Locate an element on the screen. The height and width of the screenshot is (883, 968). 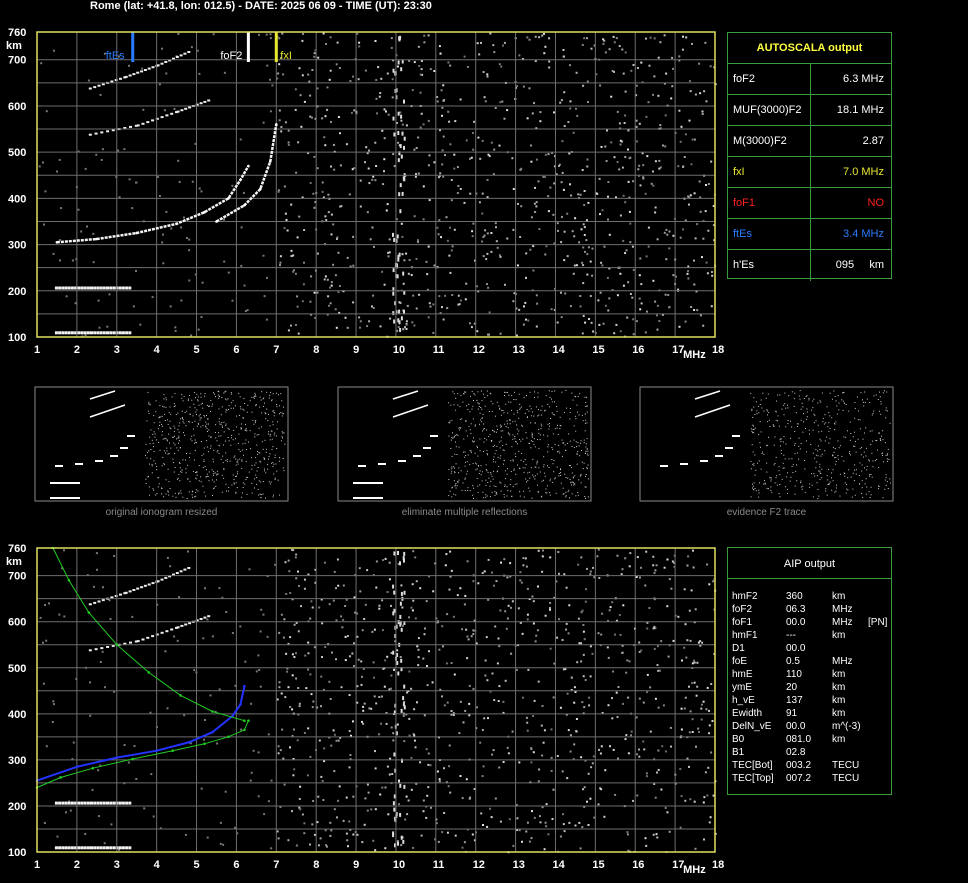
x-tick-label: 18 is located at coordinates (718, 350).